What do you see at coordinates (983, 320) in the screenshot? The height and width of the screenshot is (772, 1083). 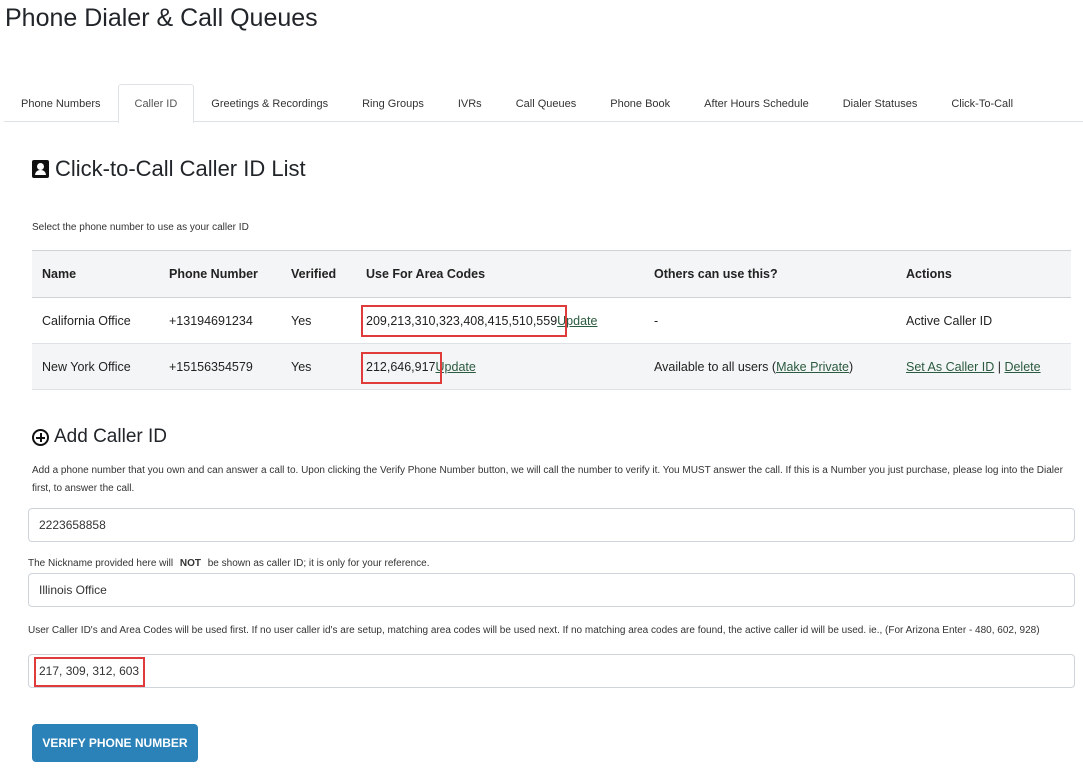 I see `caller-action-status: Active Caller ID` at bounding box center [983, 320].